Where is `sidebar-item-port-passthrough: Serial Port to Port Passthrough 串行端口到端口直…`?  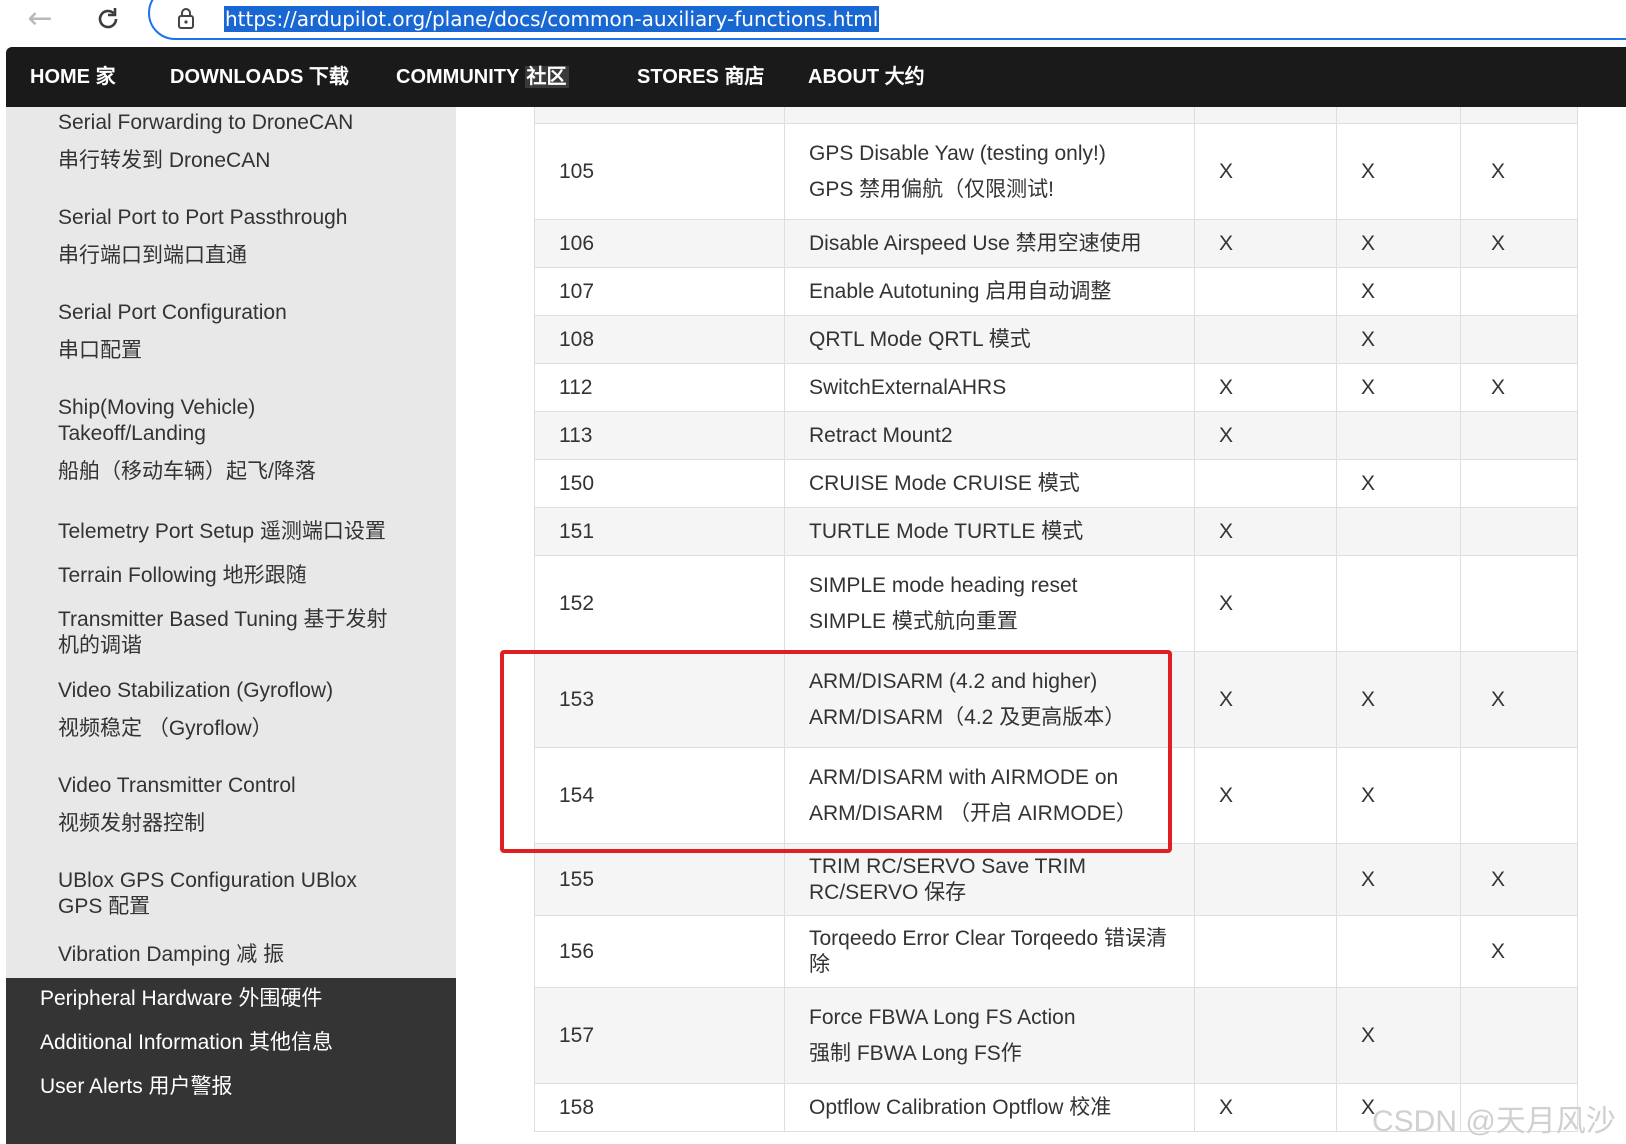 sidebar-item-port-passthrough: Serial Port to Port Passthrough 串行端口到端口直… is located at coordinates (233, 237).